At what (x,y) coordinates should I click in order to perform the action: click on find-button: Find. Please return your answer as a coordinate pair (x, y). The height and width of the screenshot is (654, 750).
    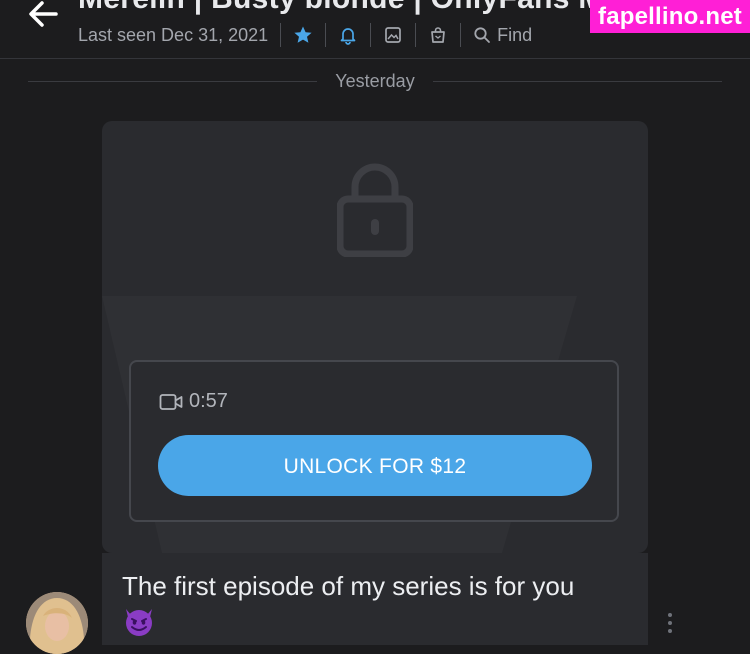
    Looking at the image, I should click on (502, 35).